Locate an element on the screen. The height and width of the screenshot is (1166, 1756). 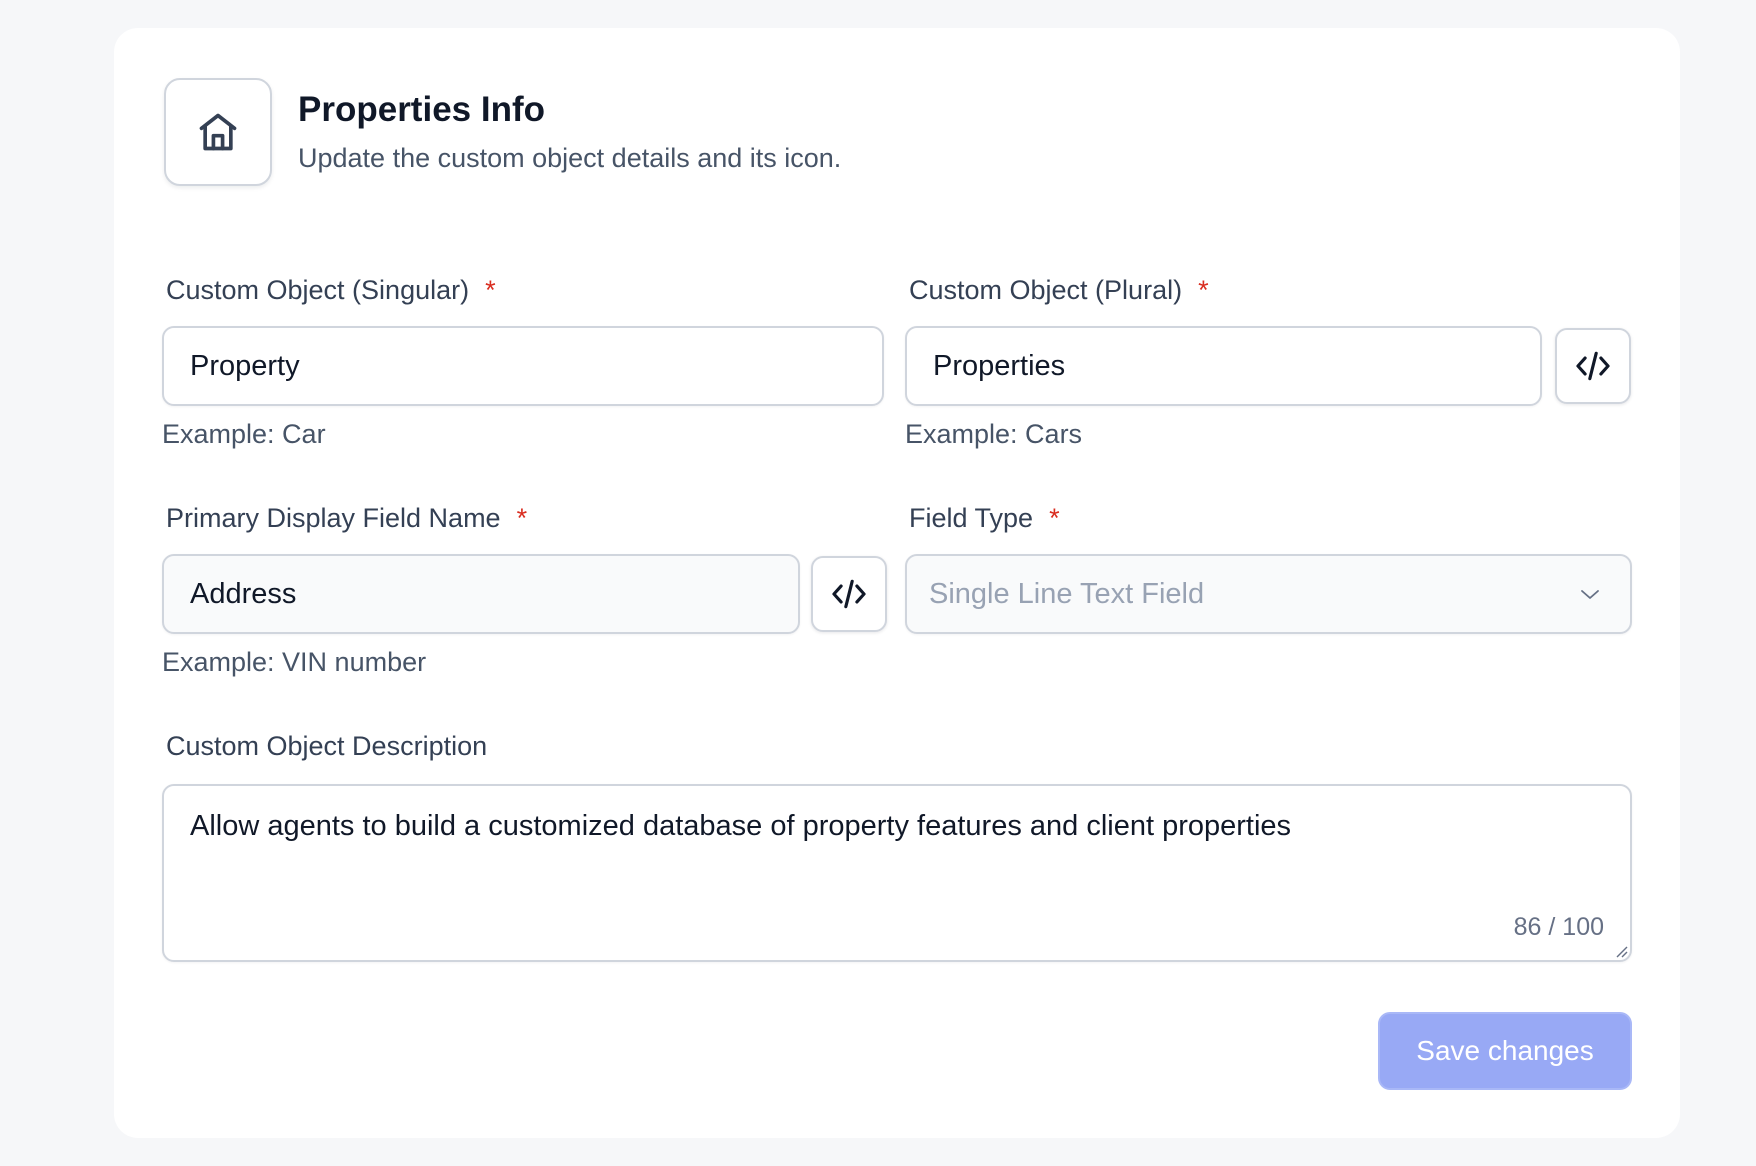
primary-display-code-button is located at coordinates (849, 594).